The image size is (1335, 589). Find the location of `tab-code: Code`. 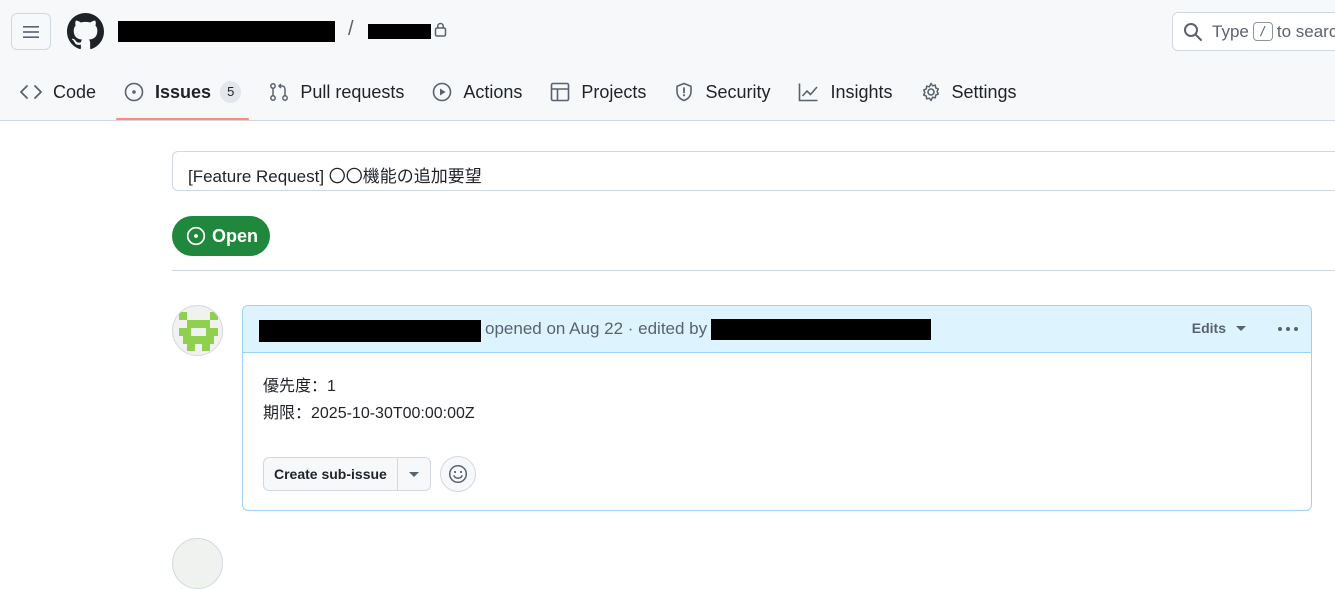

tab-code: Code is located at coordinates (58, 92).